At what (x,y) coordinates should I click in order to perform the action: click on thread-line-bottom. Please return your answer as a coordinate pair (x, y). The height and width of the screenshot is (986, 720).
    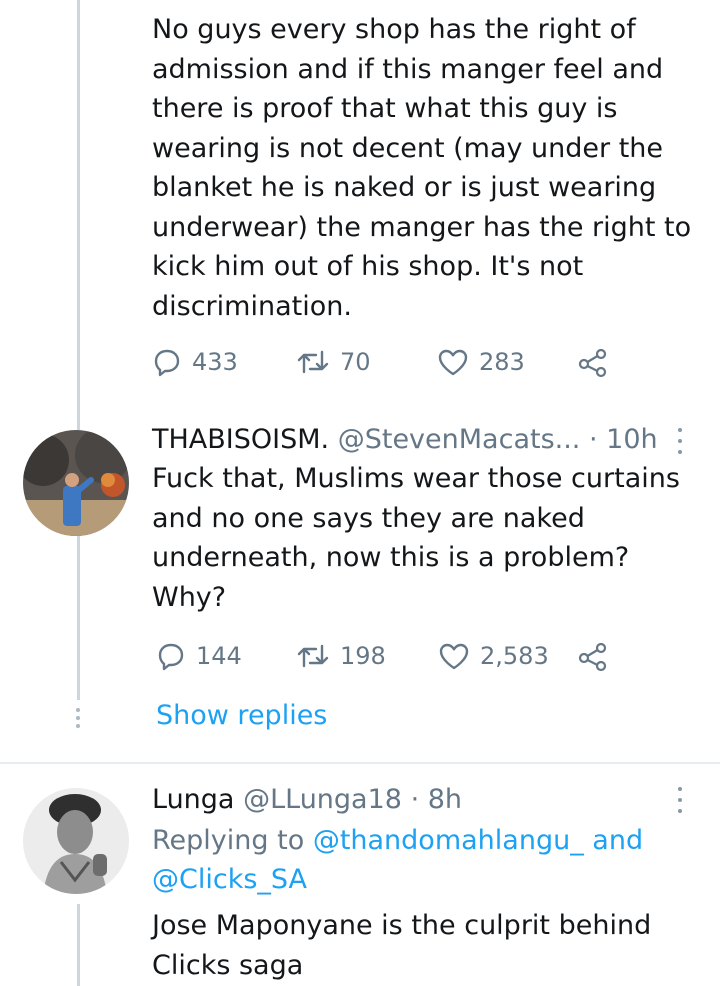
    Looking at the image, I should click on (78, 945).